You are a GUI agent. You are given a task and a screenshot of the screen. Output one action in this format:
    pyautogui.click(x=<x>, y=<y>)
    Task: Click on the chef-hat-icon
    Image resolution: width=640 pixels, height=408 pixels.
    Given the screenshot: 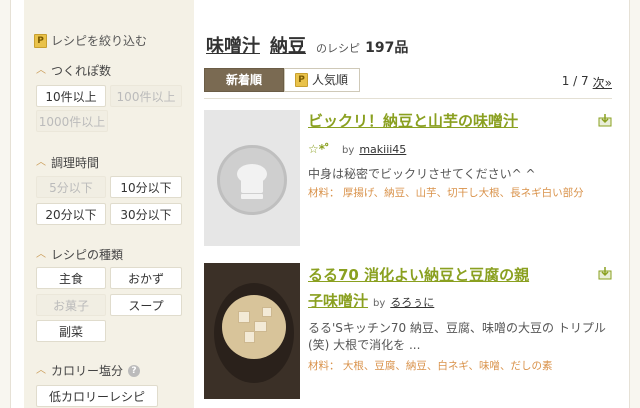 What is the action you would take?
    pyautogui.click(x=252, y=180)
    